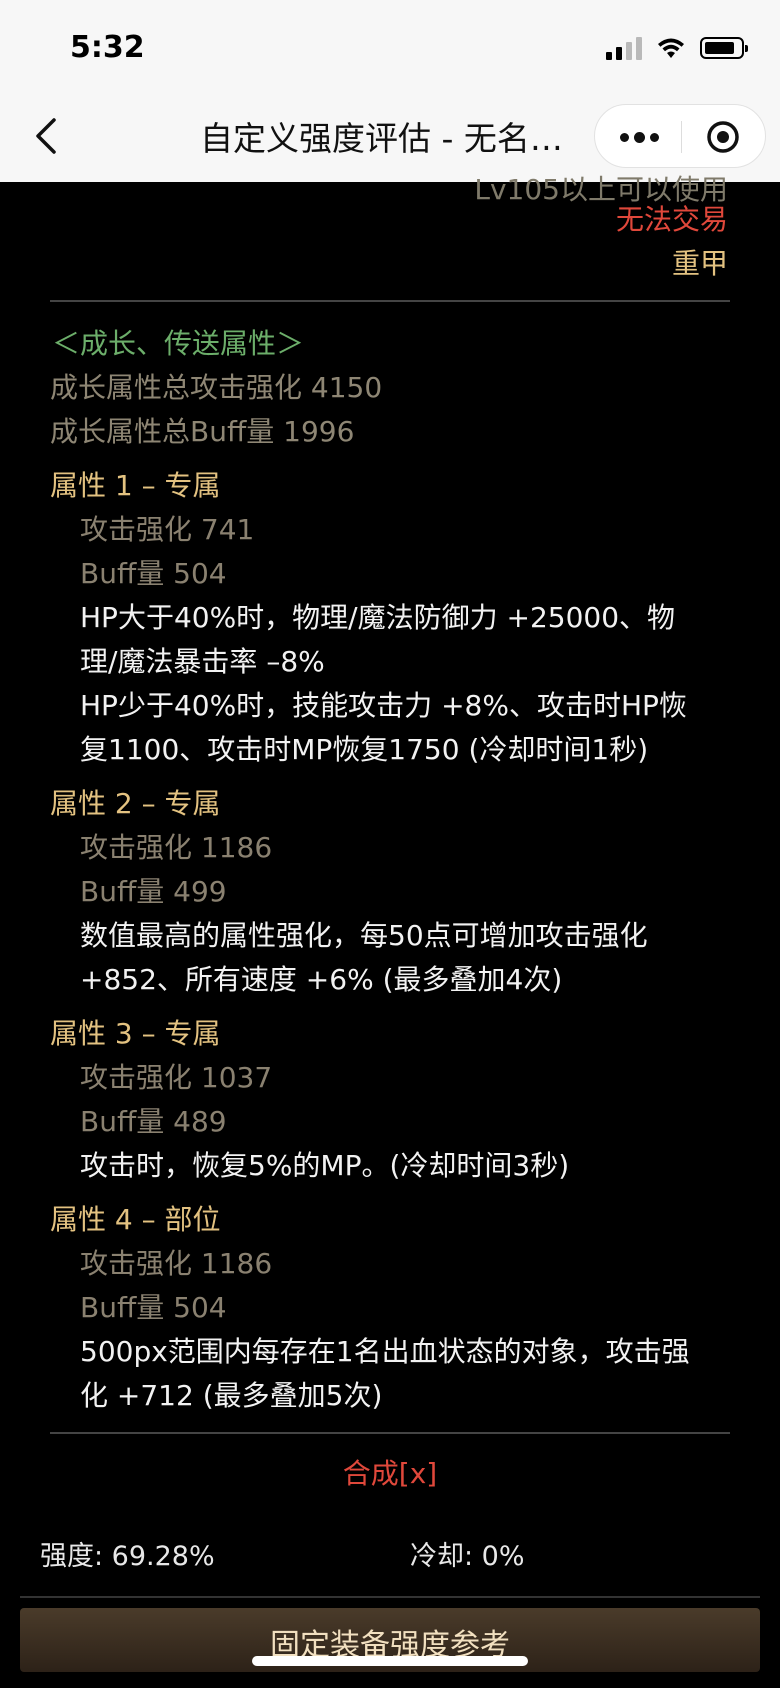 This screenshot has width=780, height=1688. What do you see at coordinates (202, 431) in the screenshot?
I see `growth-total-buff: 成长属性总Buff量 1996` at bounding box center [202, 431].